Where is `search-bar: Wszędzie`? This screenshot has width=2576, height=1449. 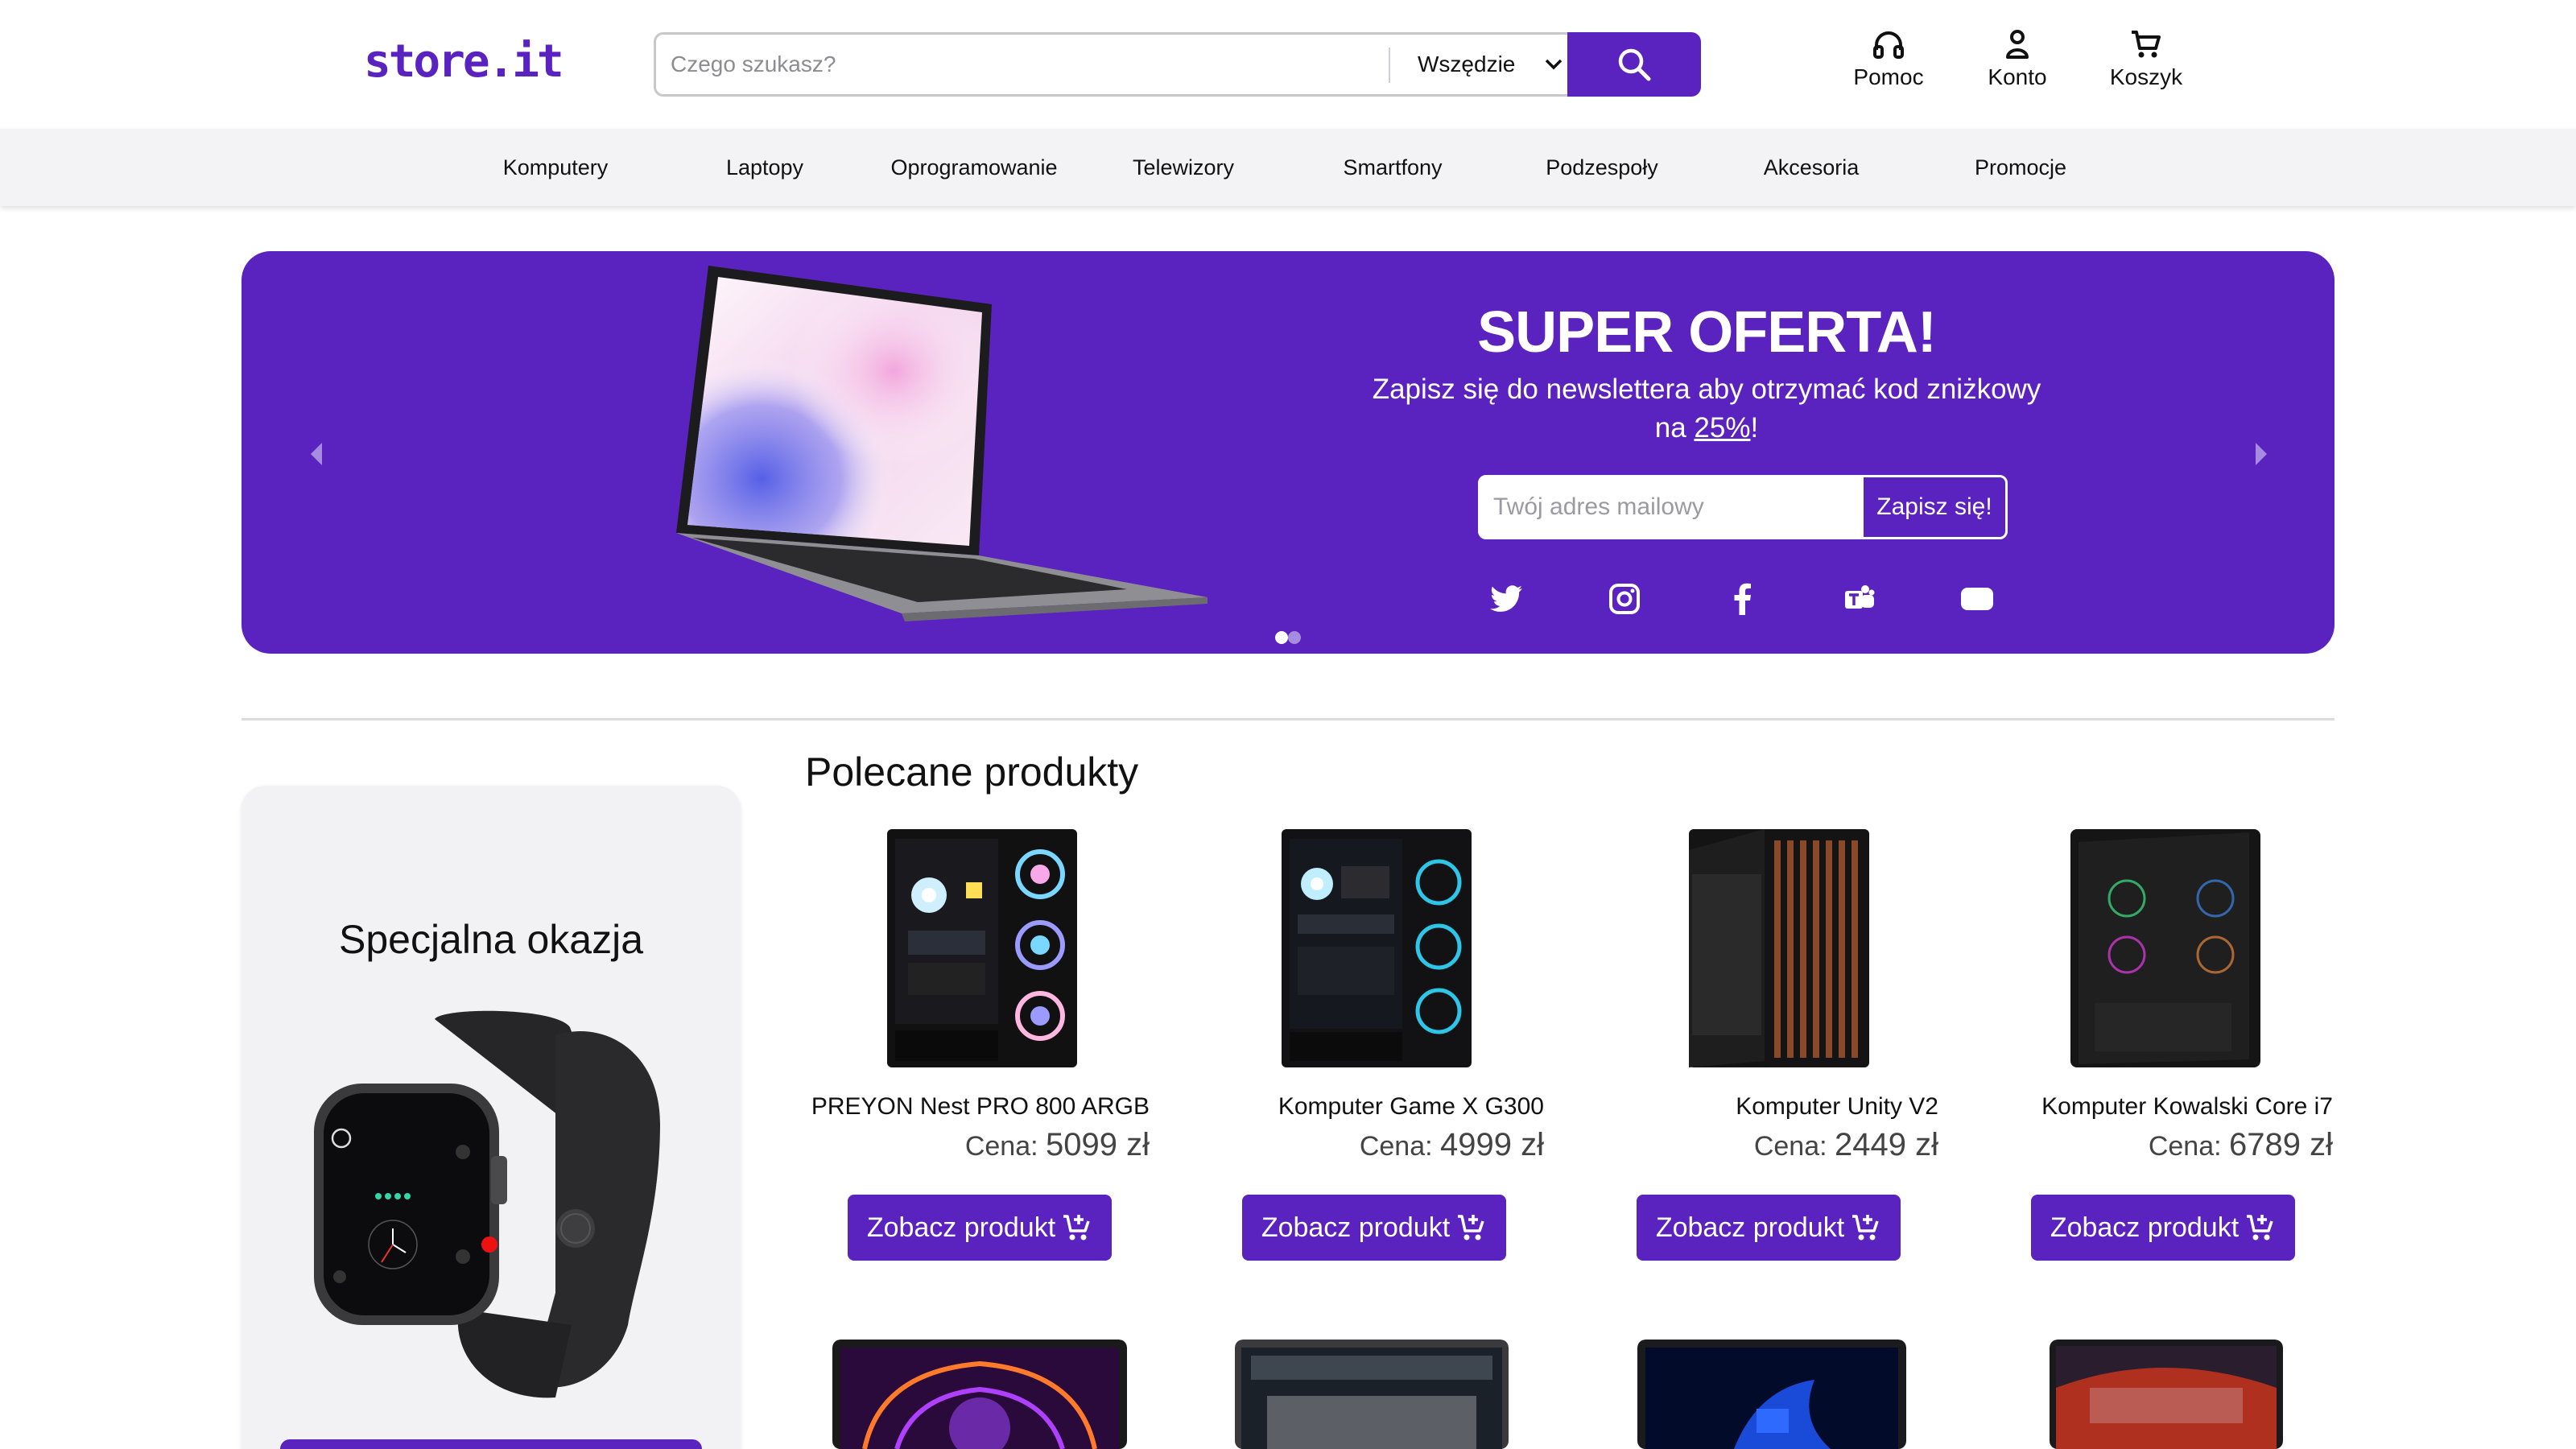
search-bar: Wszędzie is located at coordinates (1177, 64).